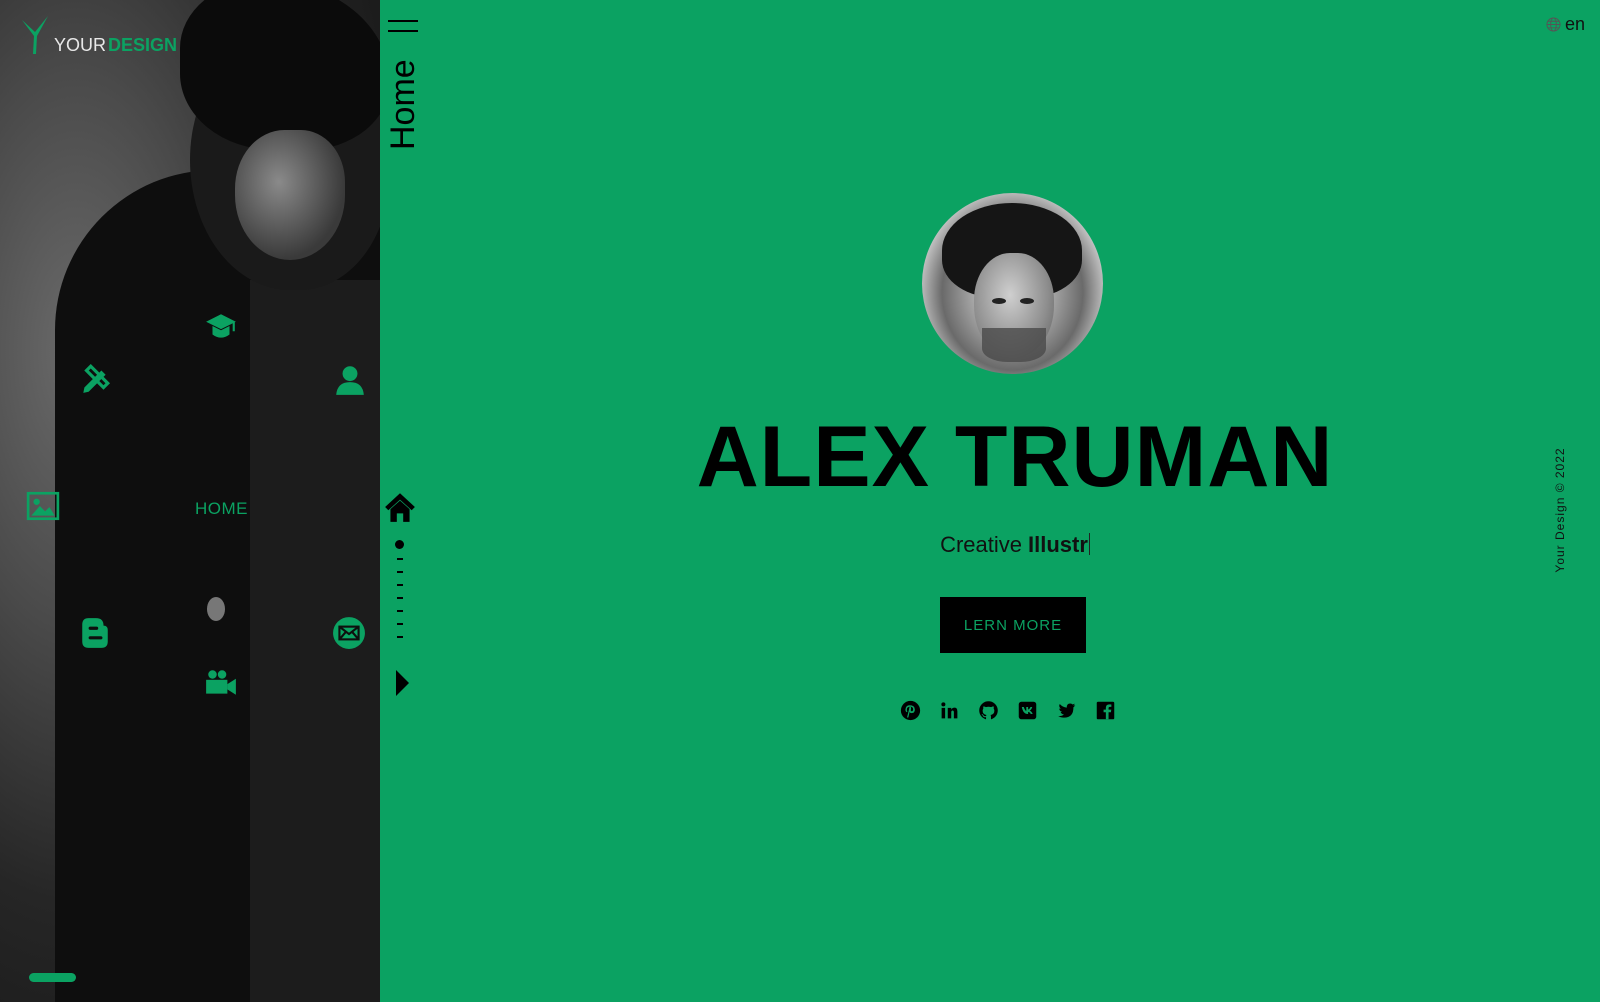 This screenshot has width=1600, height=1002. I want to click on page-indicator, so click(400, 594).